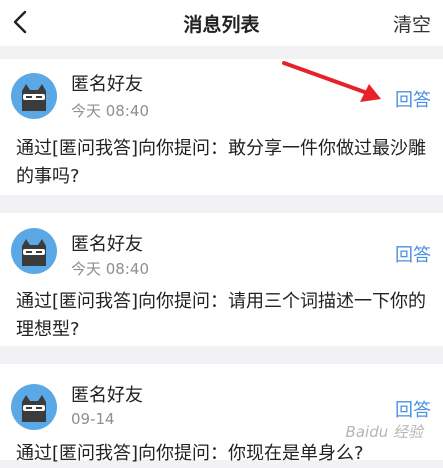 The height and width of the screenshot is (468, 443). I want to click on message-time: 09-14, so click(93, 419).